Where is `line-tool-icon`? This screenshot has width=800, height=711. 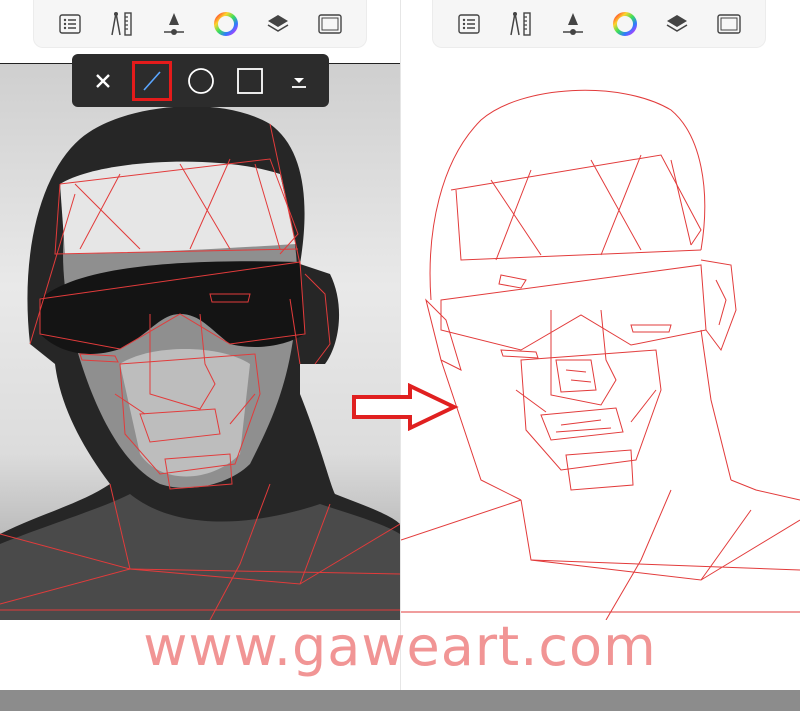
line-tool-icon is located at coordinates (151, 80).